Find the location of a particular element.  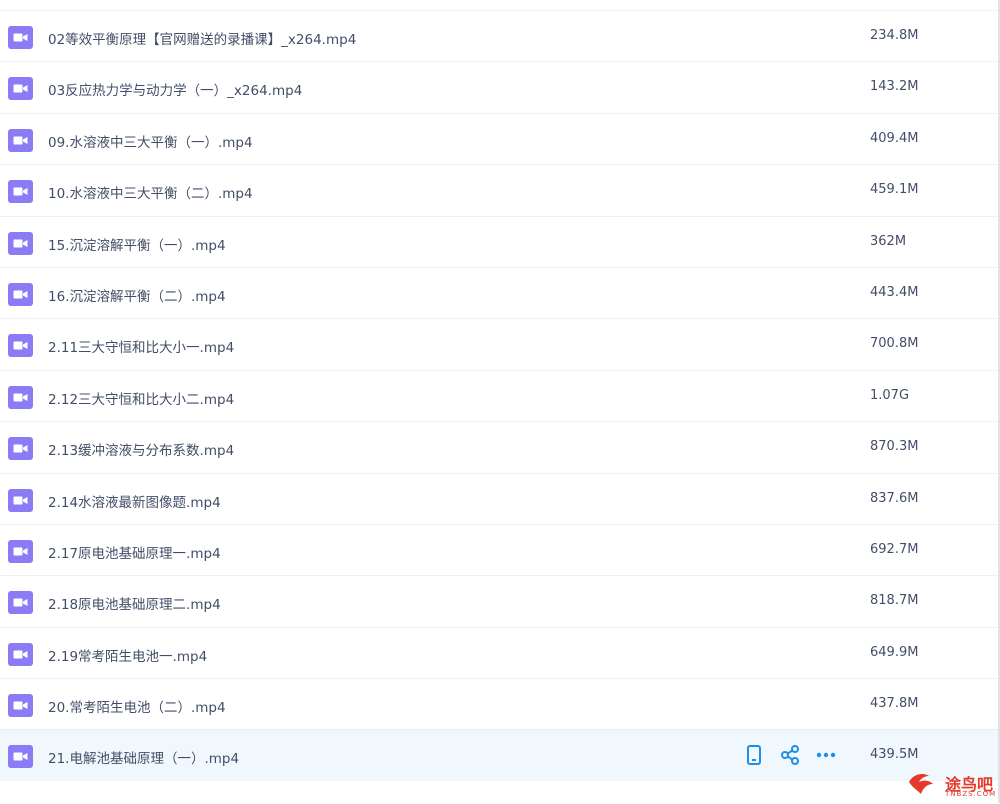

file-name: 2.11三大守恒和比大小一.mp4 is located at coordinates (141, 346).